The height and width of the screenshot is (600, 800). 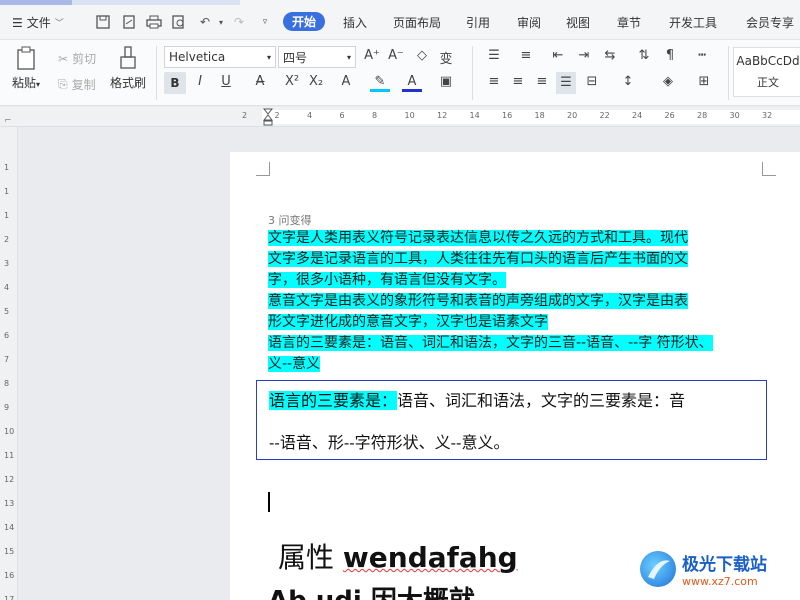 What do you see at coordinates (63, 58) in the screenshot?
I see `scissors-icon: ✂` at bounding box center [63, 58].